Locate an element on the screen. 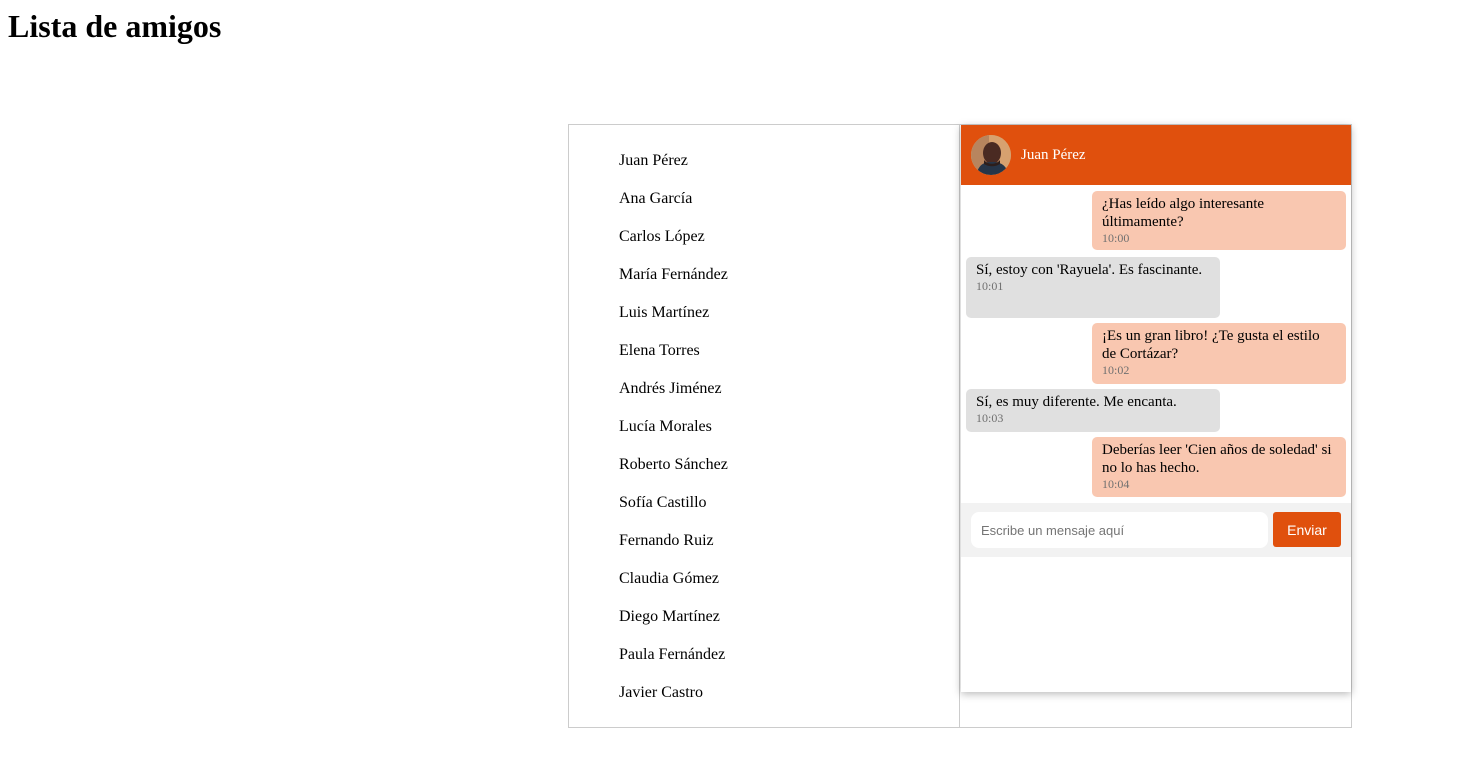  message-input-bar: Enviar is located at coordinates (1156, 530).